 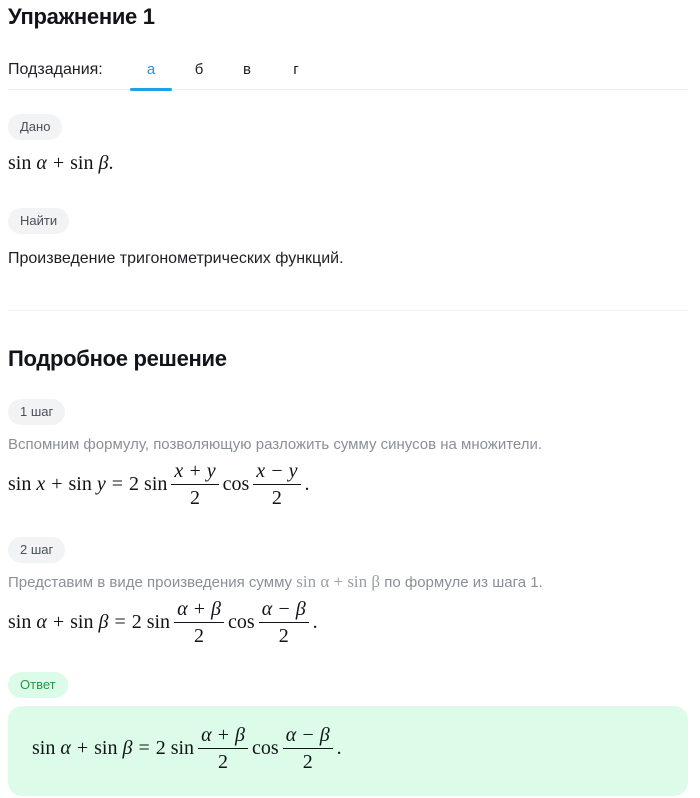 I want to click on given-badge: Дано, so click(x=35, y=127).